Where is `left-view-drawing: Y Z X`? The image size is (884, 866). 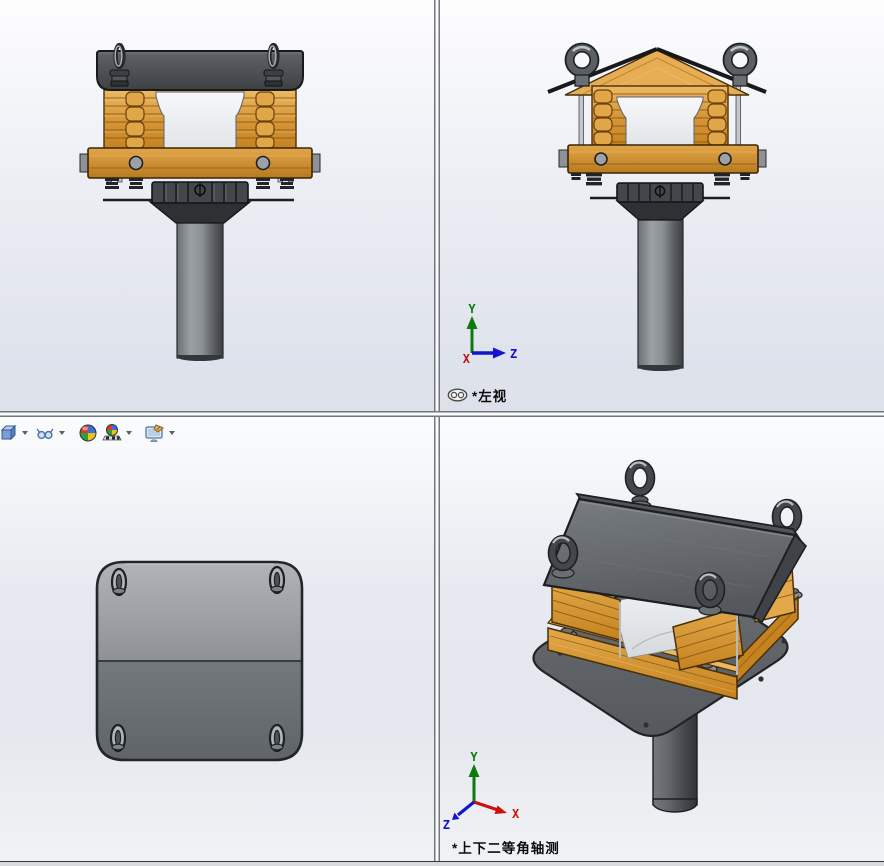 left-view-drawing: Y Z X is located at coordinates (615, 206).